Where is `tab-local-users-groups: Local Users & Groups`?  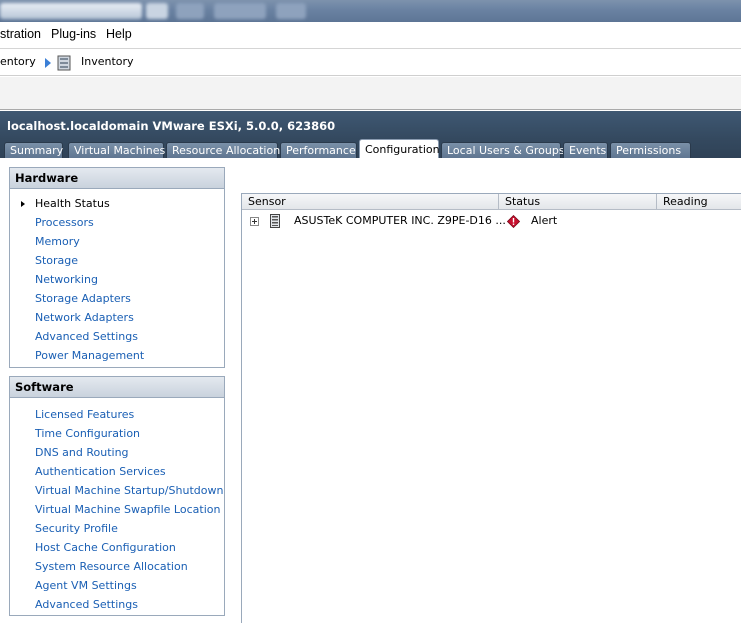 tab-local-users-groups: Local Users & Groups is located at coordinates (503, 150).